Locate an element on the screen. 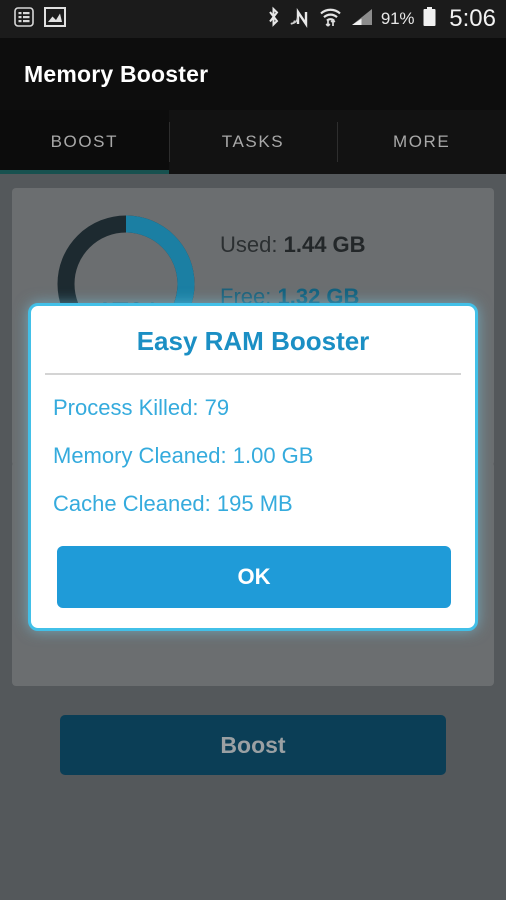 Image resolution: width=506 pixels, height=900 pixels. bluetooth-icon is located at coordinates (273, 19).